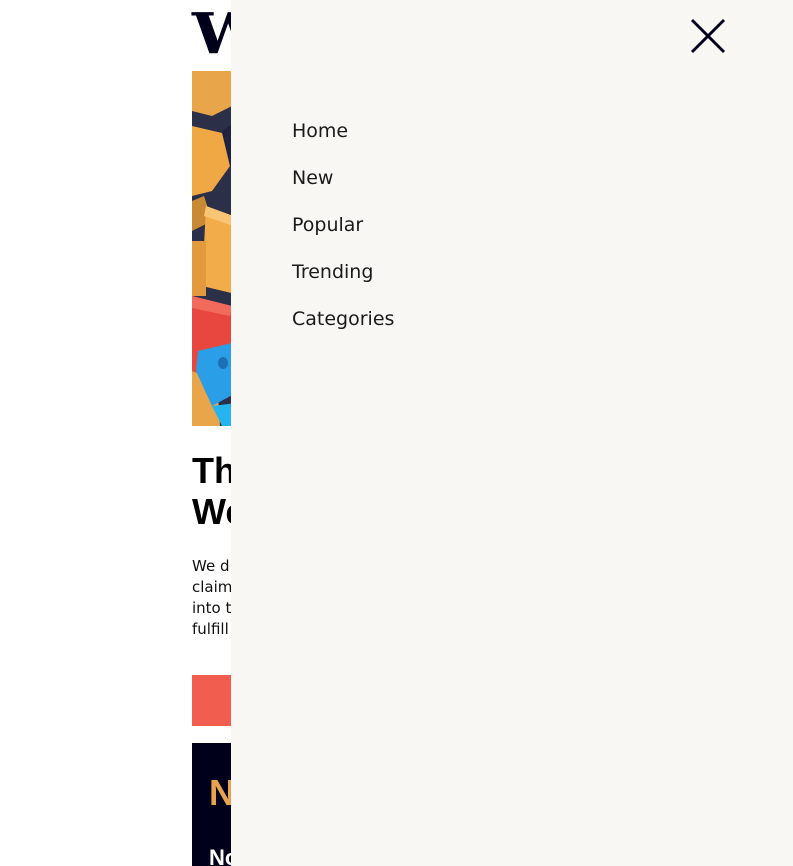  What do you see at coordinates (312, 178) in the screenshot?
I see `nav-link-new: New` at bounding box center [312, 178].